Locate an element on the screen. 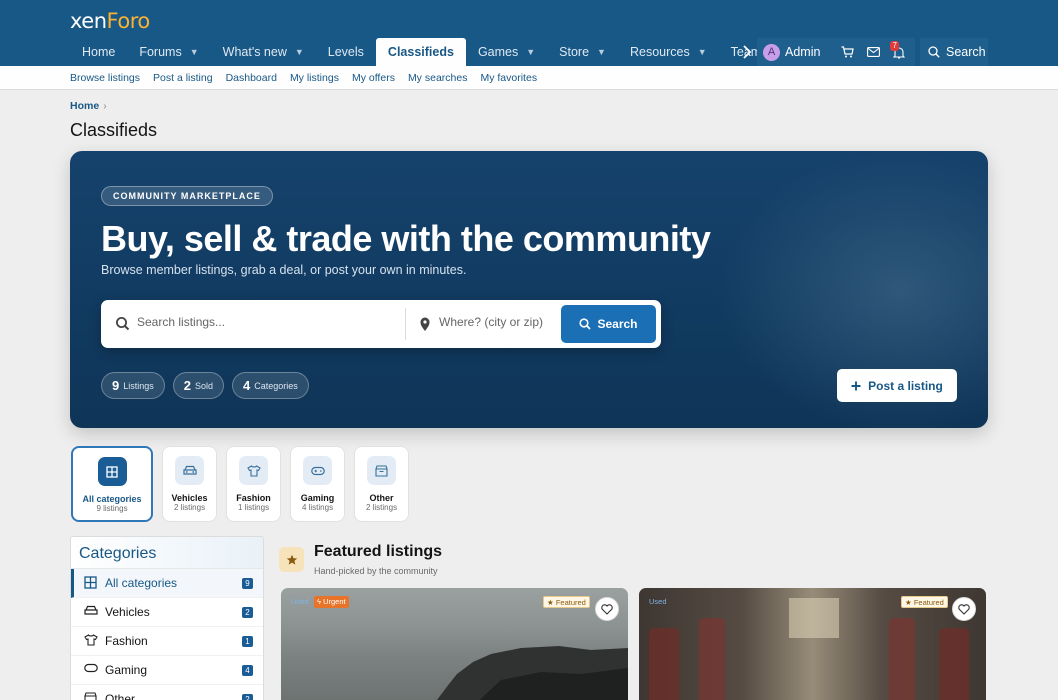 The image size is (1058, 700). location-pin-icon is located at coordinates (425, 324).